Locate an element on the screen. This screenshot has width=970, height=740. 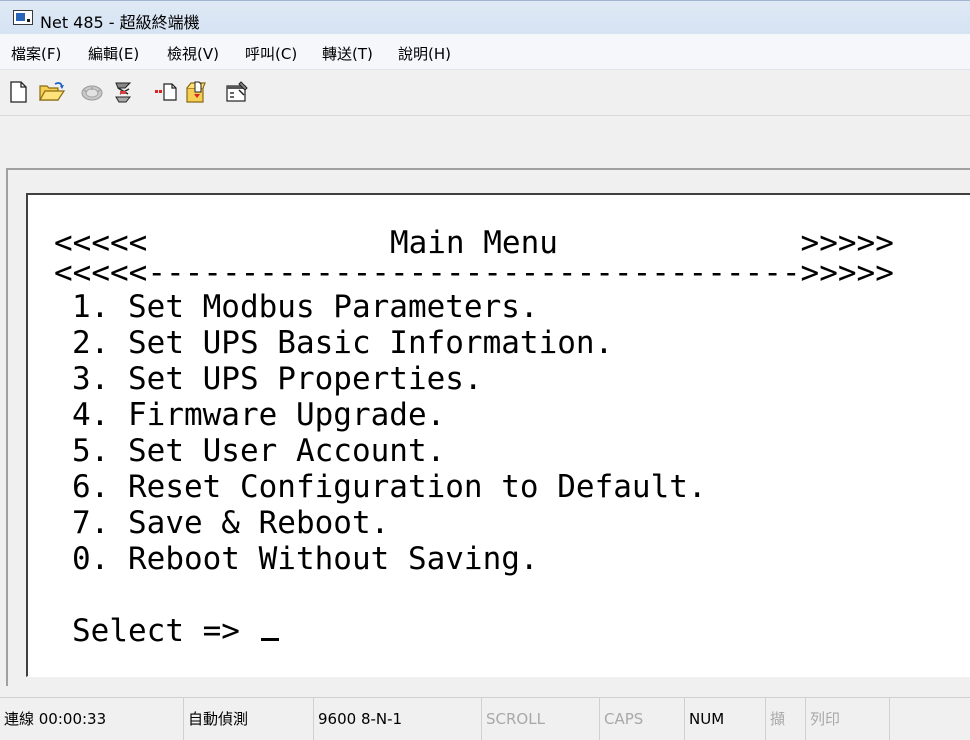
status-print: 列印 is located at coordinates (848, 719).